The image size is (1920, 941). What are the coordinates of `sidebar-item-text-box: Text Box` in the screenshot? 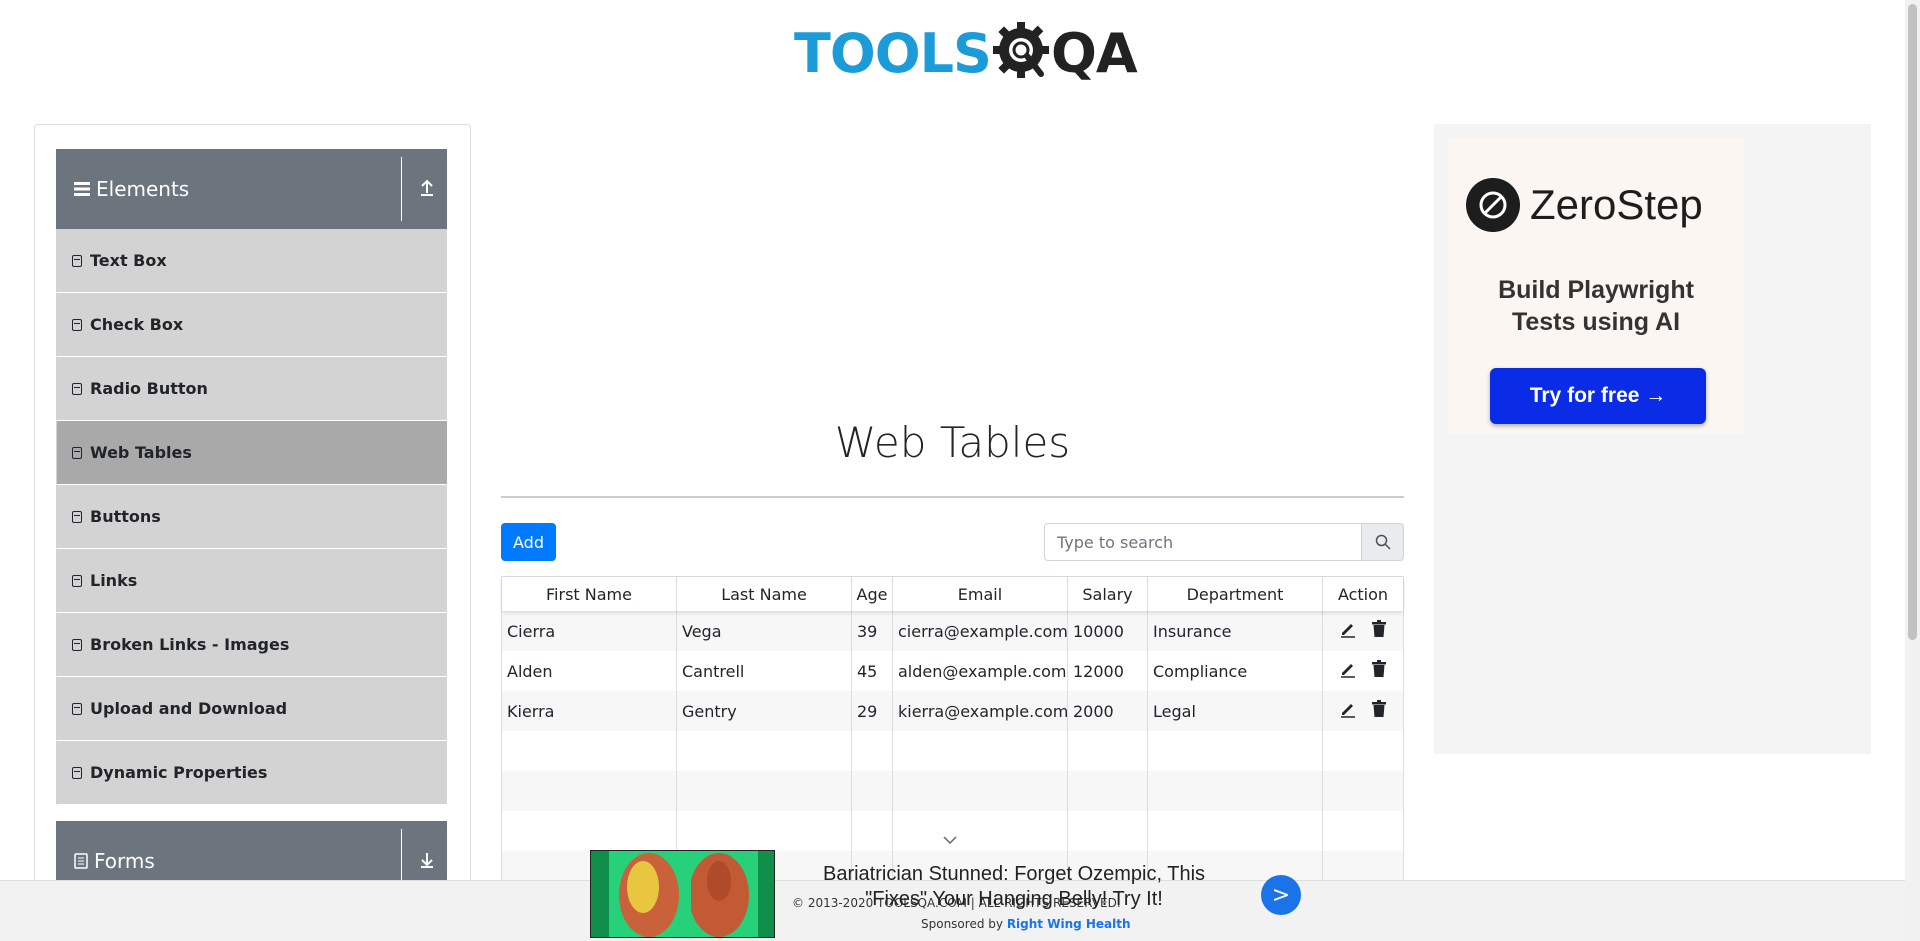 It's located at (251, 261).